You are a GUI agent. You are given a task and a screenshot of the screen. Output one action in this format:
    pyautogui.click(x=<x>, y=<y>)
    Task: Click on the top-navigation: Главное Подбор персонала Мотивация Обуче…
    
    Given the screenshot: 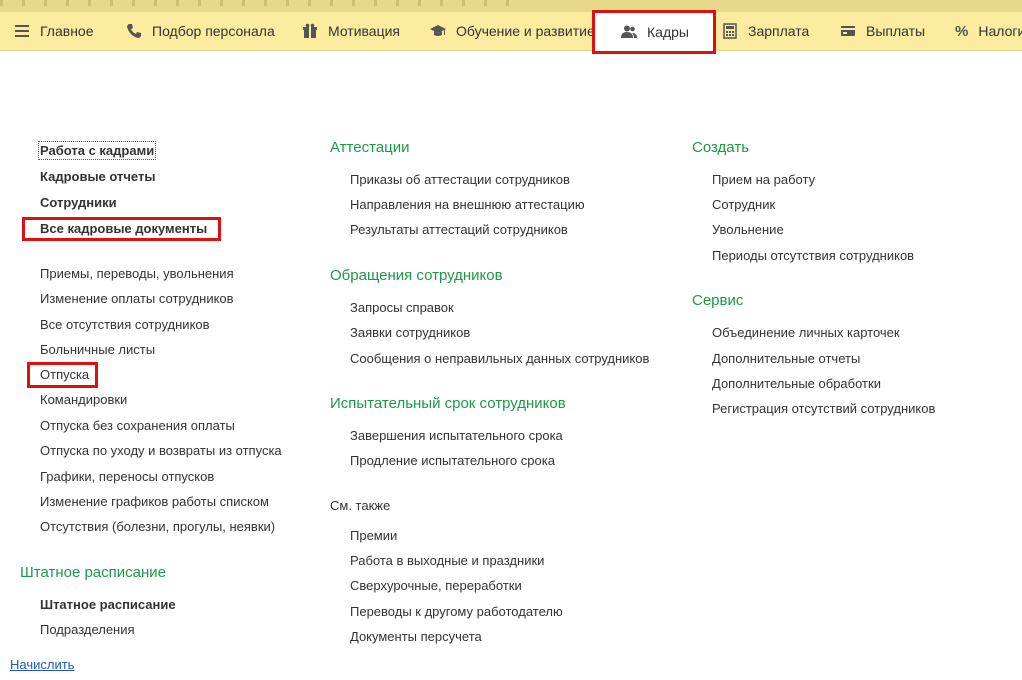 What is the action you would take?
    pyautogui.click(x=511, y=32)
    